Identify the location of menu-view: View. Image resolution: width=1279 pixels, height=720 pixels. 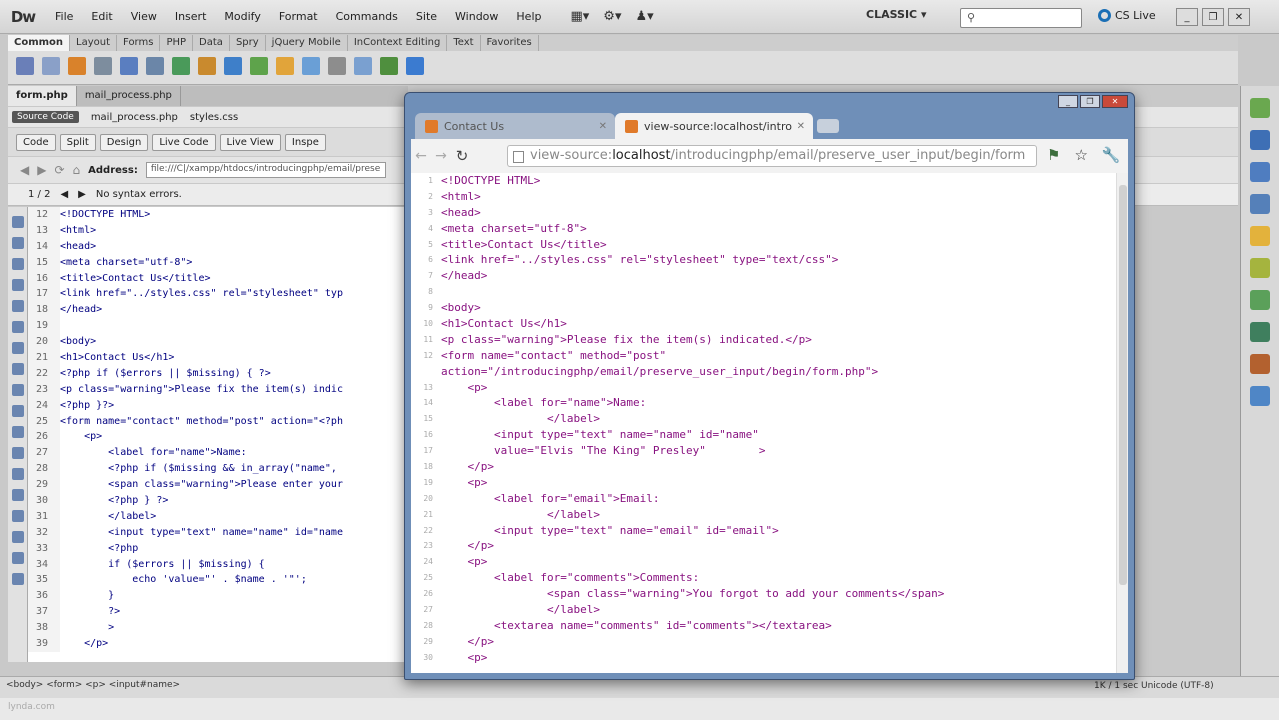
(144, 17).